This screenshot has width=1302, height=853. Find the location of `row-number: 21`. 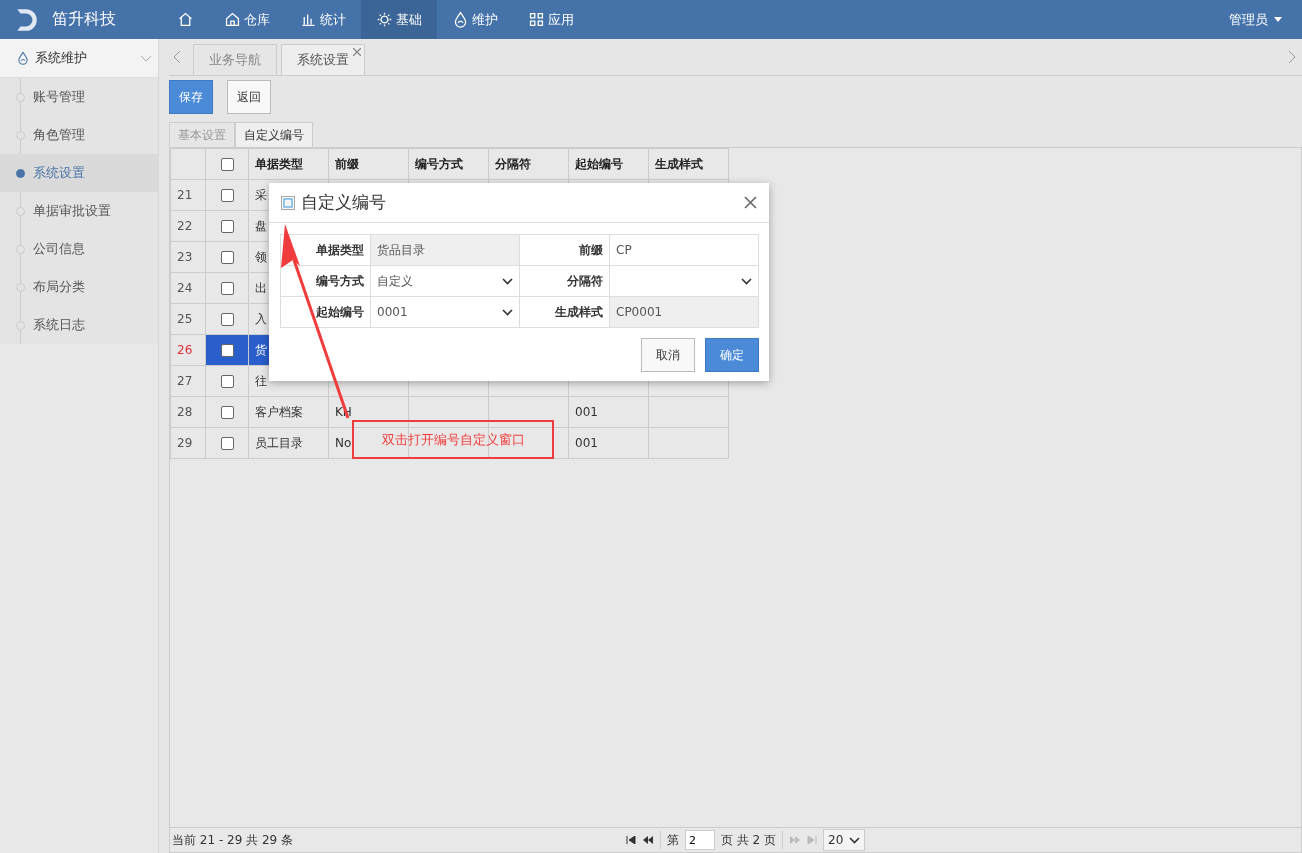

row-number: 21 is located at coordinates (188, 195).